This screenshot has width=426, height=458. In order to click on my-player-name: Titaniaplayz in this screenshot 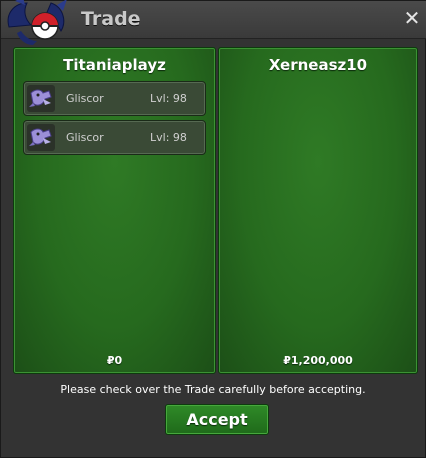, I will do `click(114, 65)`.